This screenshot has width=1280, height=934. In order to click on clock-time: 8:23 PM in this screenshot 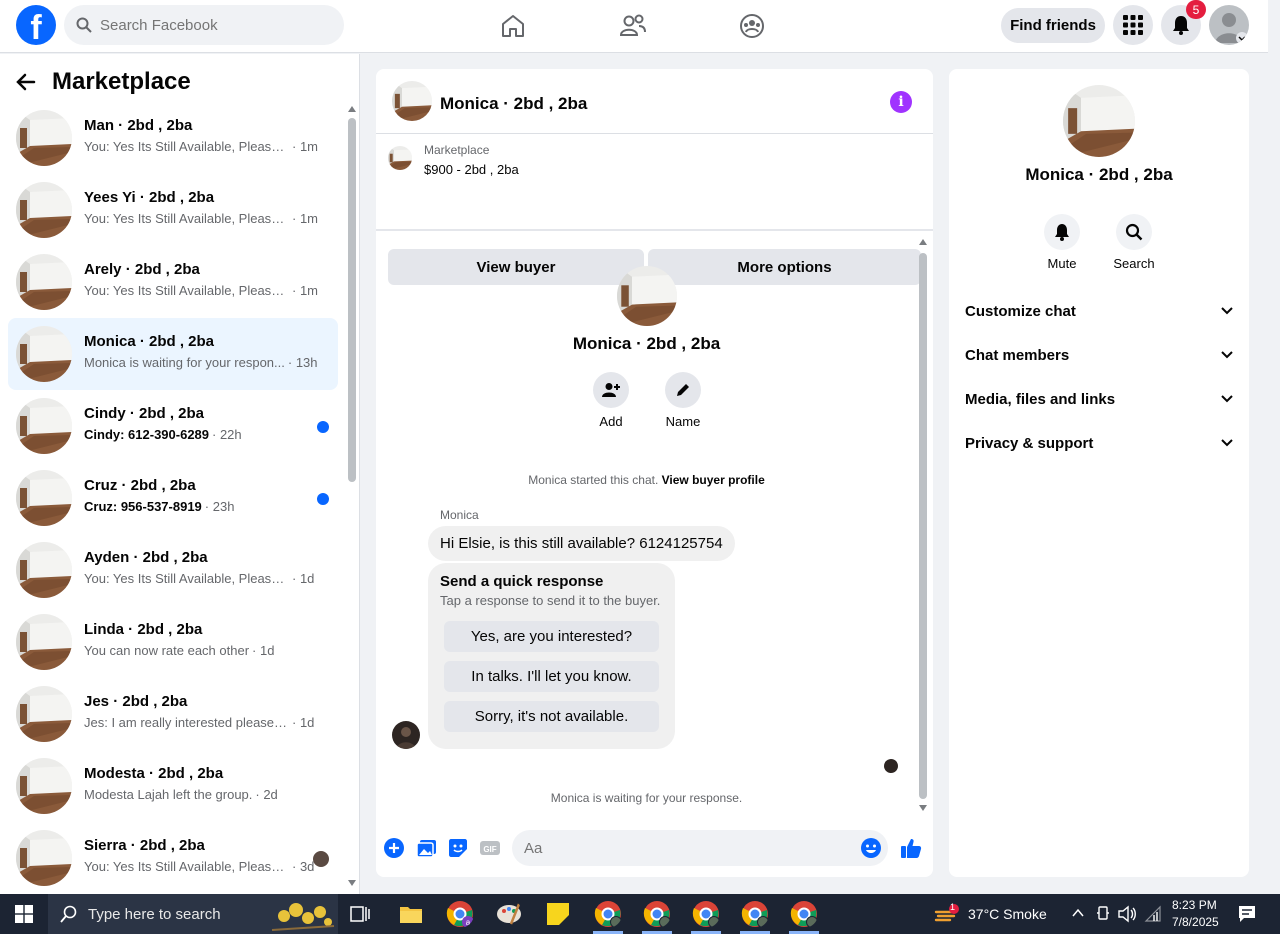, I will do `click(1194, 905)`.